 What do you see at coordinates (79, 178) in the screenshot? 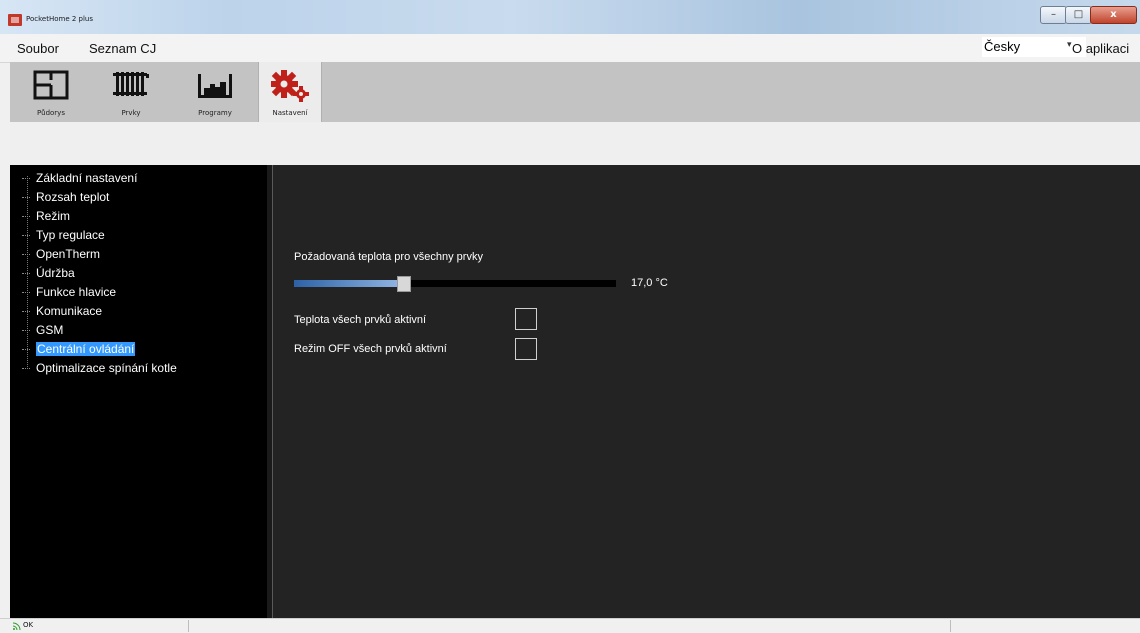
I see `tree-item-basic-settings: Základní nastavení` at bounding box center [79, 178].